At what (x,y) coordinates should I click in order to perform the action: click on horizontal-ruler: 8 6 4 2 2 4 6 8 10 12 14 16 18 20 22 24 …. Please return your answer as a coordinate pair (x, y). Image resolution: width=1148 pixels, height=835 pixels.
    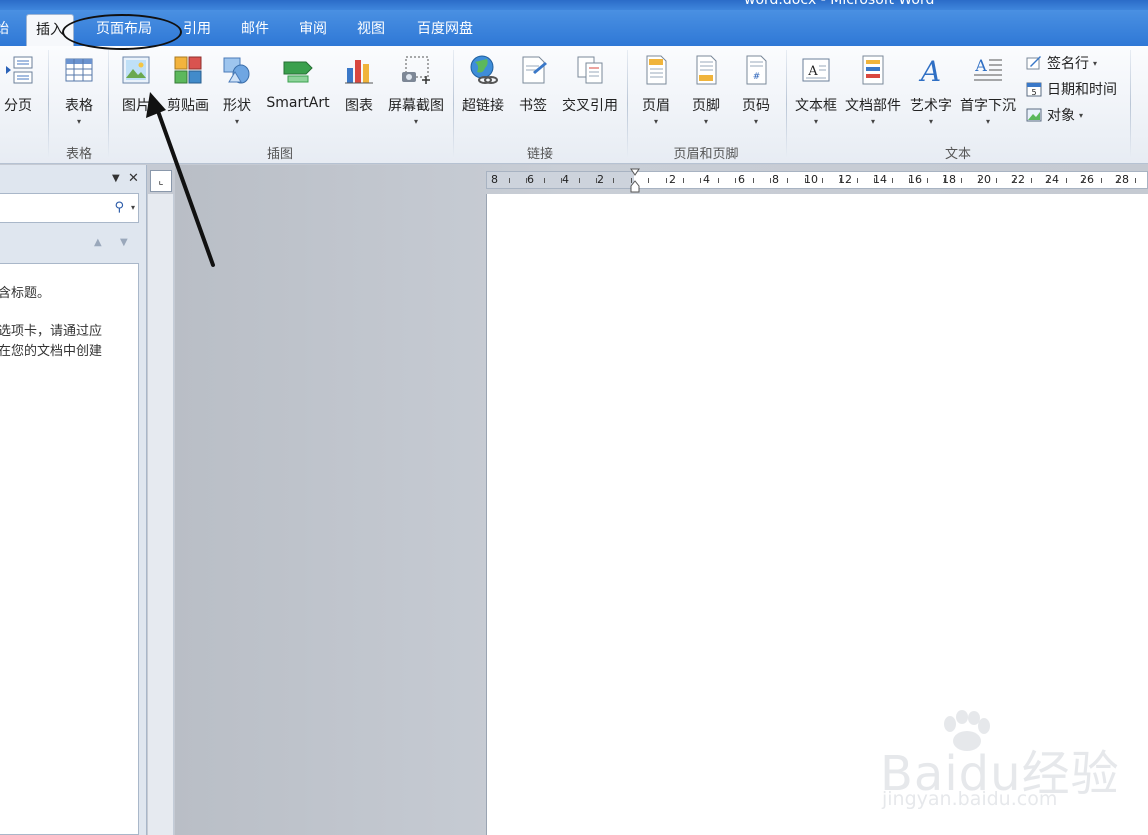
    Looking at the image, I should click on (817, 180).